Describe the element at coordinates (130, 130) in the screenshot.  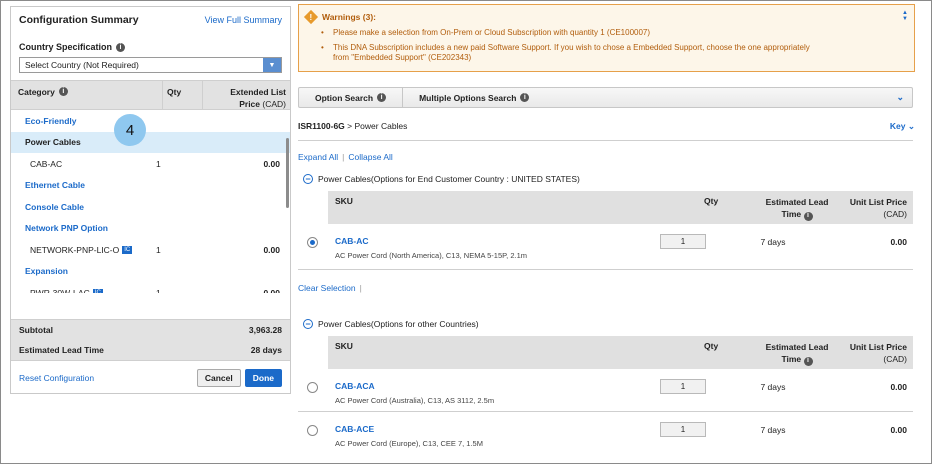
I see `step-badge: 4` at that location.